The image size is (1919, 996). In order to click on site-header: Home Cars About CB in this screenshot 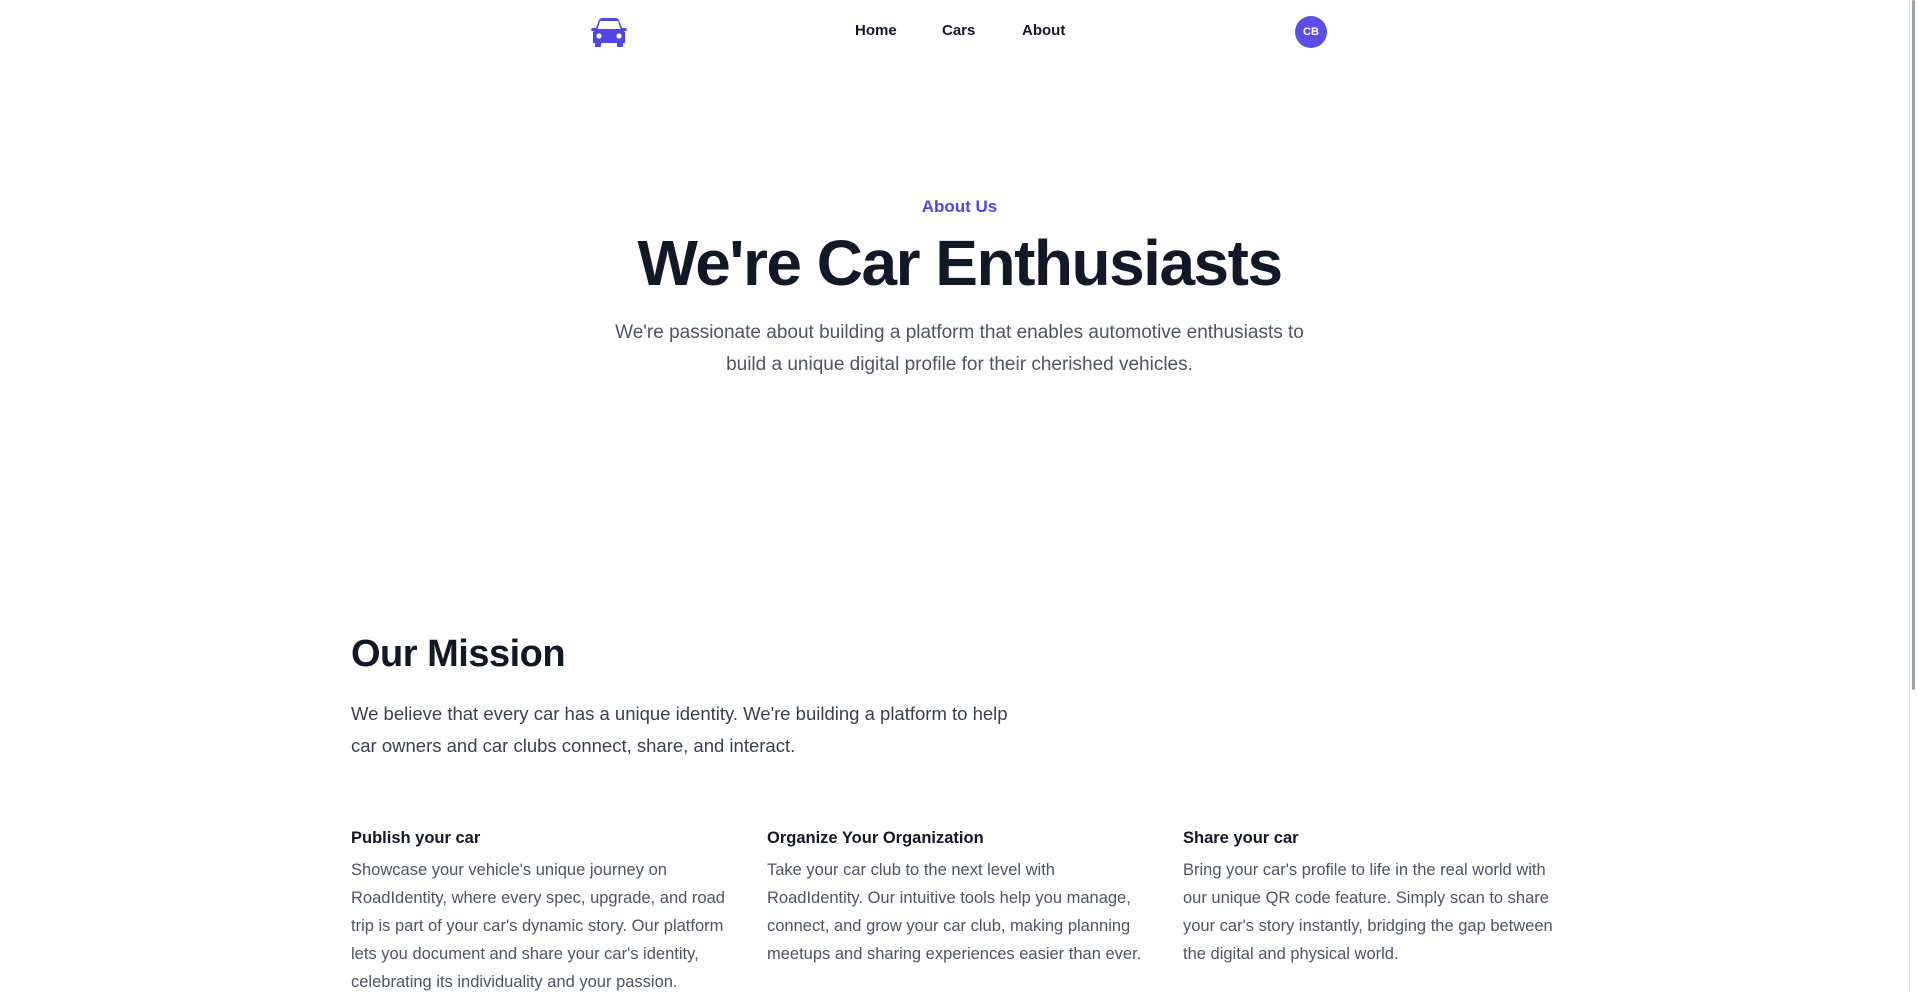, I will do `click(959, 32)`.